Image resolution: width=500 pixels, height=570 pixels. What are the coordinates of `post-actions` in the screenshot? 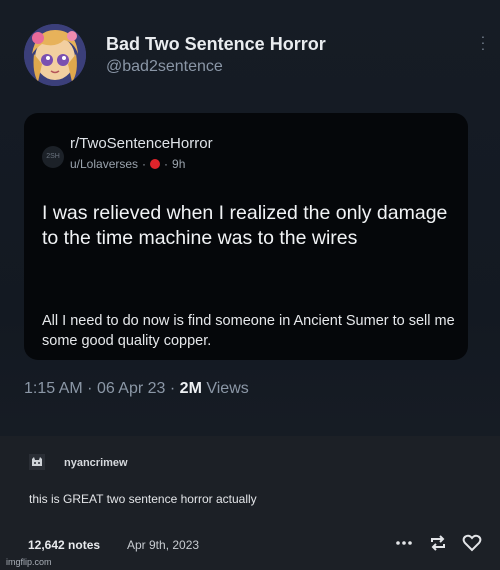 It's located at (438, 543).